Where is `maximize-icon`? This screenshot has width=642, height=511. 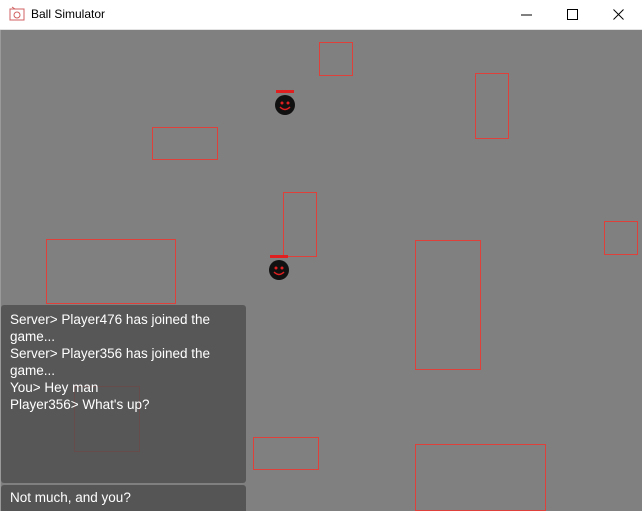 maximize-icon is located at coordinates (572, 14).